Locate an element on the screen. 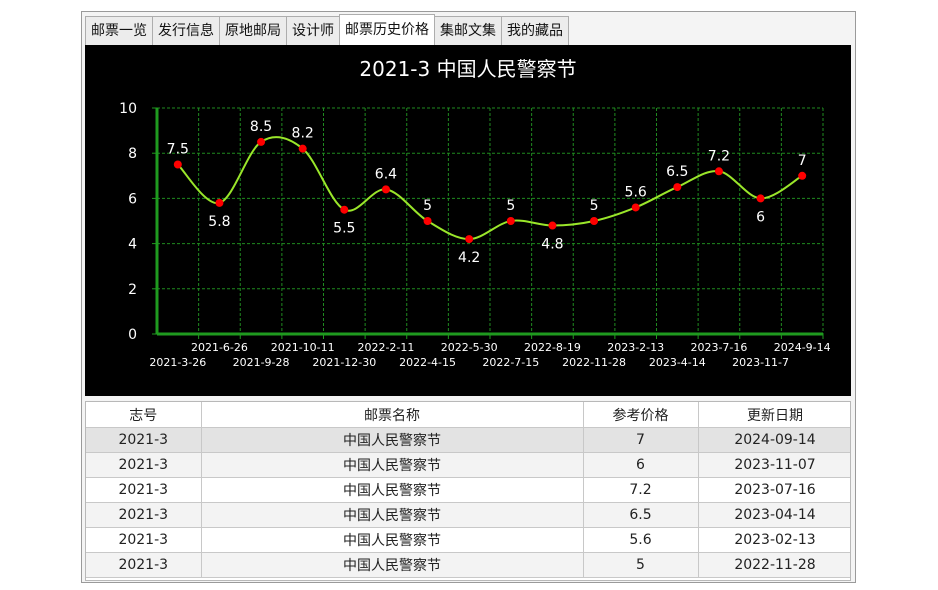  x-tick-label: 2021-6-26 is located at coordinates (219, 347).